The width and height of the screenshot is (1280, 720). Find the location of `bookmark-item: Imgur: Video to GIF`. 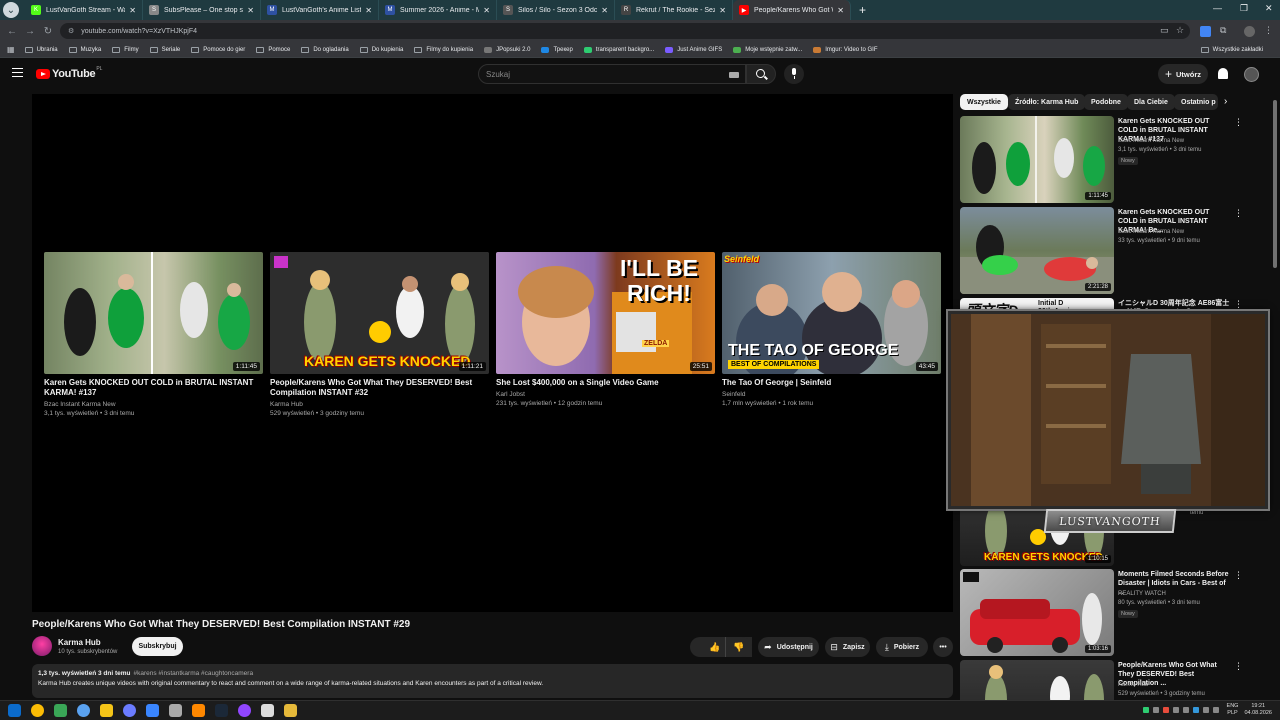

bookmark-item: Imgur: Video to GIF is located at coordinates (845, 49).